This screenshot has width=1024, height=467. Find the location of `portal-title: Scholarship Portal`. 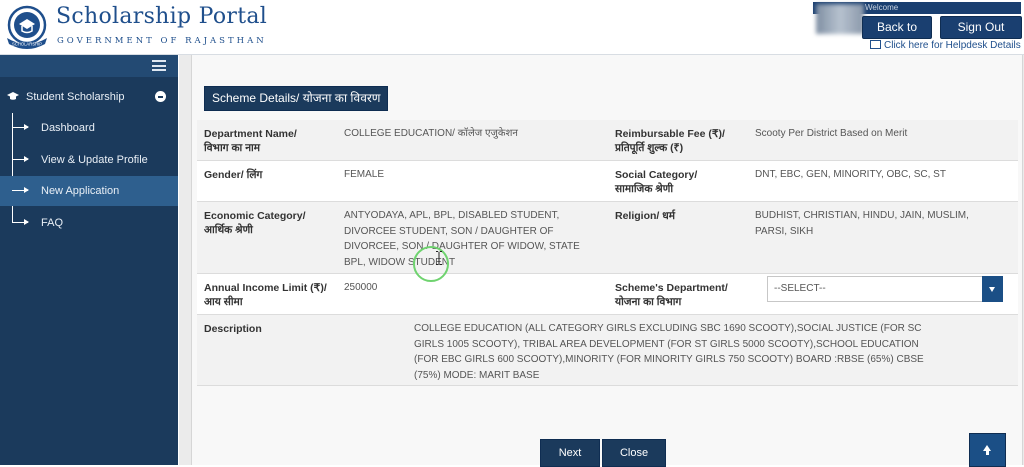

portal-title: Scholarship Portal is located at coordinates (162, 16).